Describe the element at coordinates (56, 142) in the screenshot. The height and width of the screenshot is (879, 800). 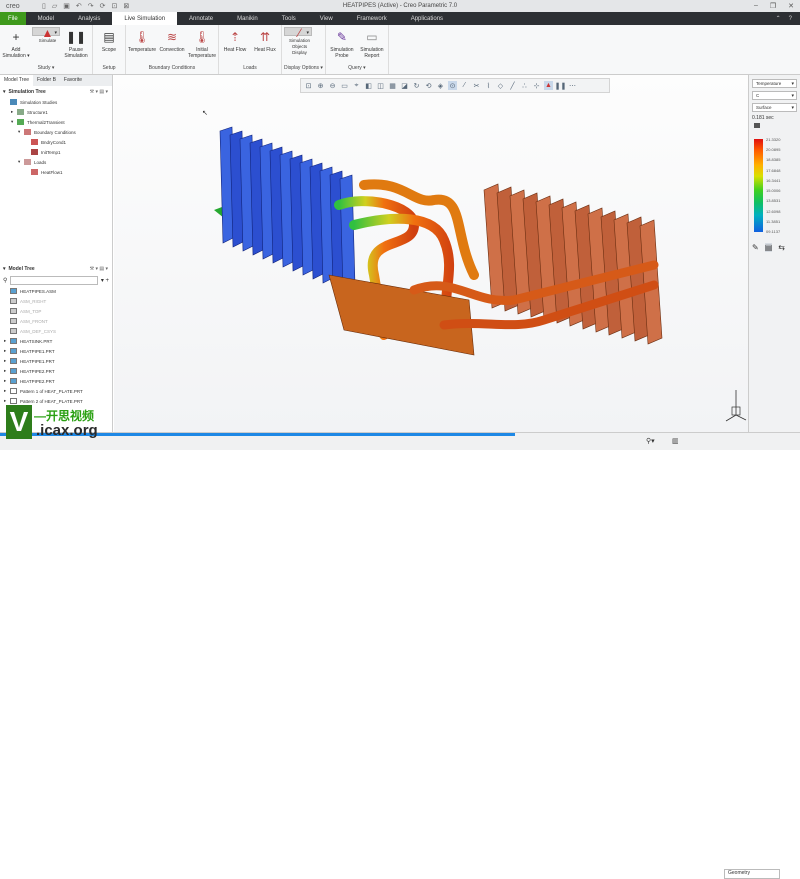
I see `tree-node: BndryCond1` at that location.